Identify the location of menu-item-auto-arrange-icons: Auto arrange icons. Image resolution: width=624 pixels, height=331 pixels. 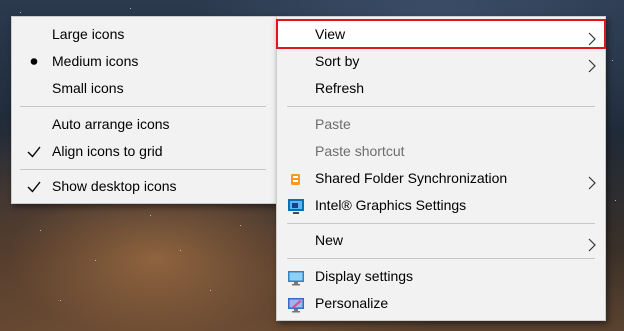
(144, 124).